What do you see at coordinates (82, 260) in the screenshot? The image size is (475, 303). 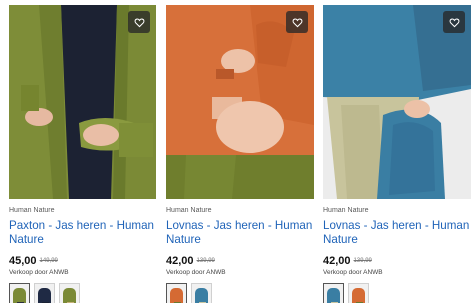 I see `price-row: 45,00 149,99` at bounding box center [82, 260].